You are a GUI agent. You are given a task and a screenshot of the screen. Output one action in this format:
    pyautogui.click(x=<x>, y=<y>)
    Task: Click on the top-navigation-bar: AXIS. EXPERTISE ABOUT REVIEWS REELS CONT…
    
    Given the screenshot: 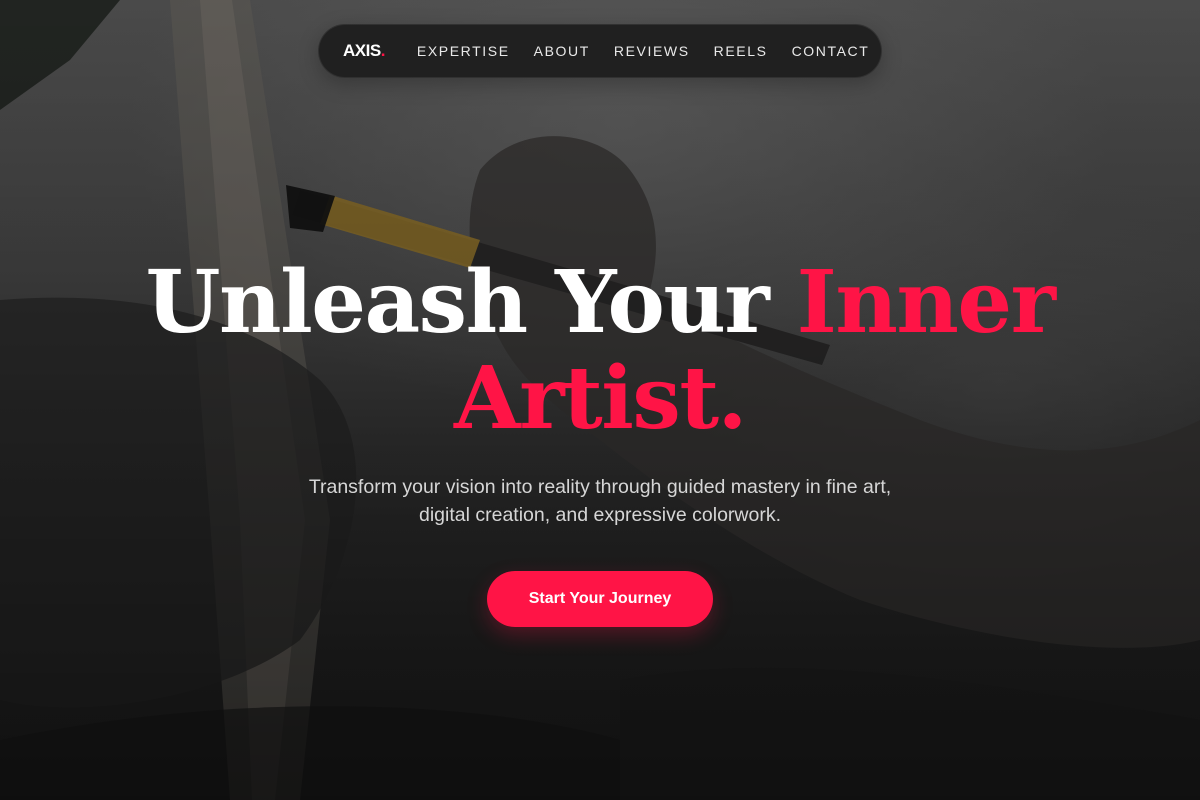 What is the action you would take?
    pyautogui.click(x=600, y=51)
    